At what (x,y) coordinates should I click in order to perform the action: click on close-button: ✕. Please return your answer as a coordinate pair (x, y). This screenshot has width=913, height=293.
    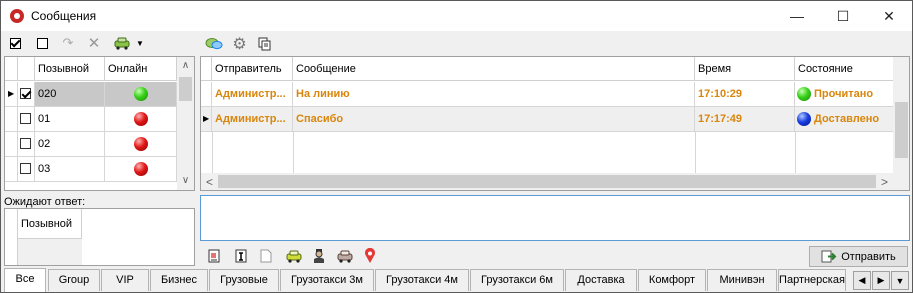
    Looking at the image, I should click on (889, 16).